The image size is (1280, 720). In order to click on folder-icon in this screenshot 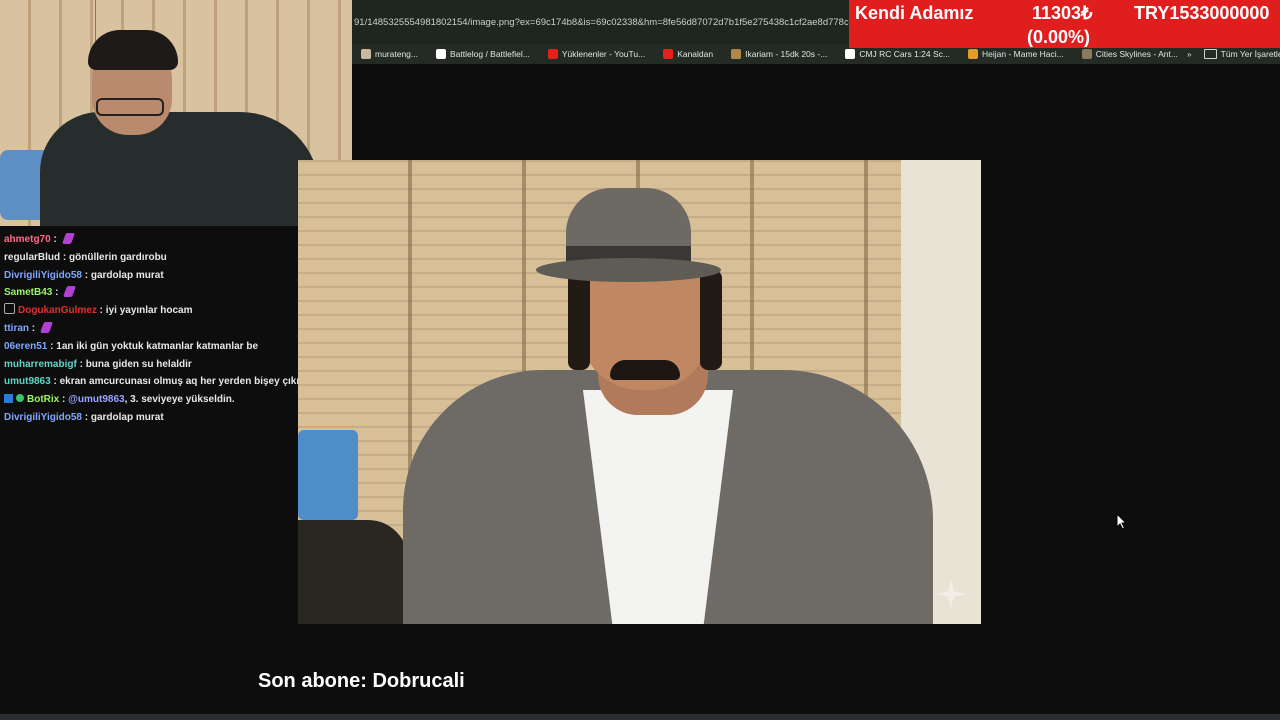, I will do `click(1210, 54)`.